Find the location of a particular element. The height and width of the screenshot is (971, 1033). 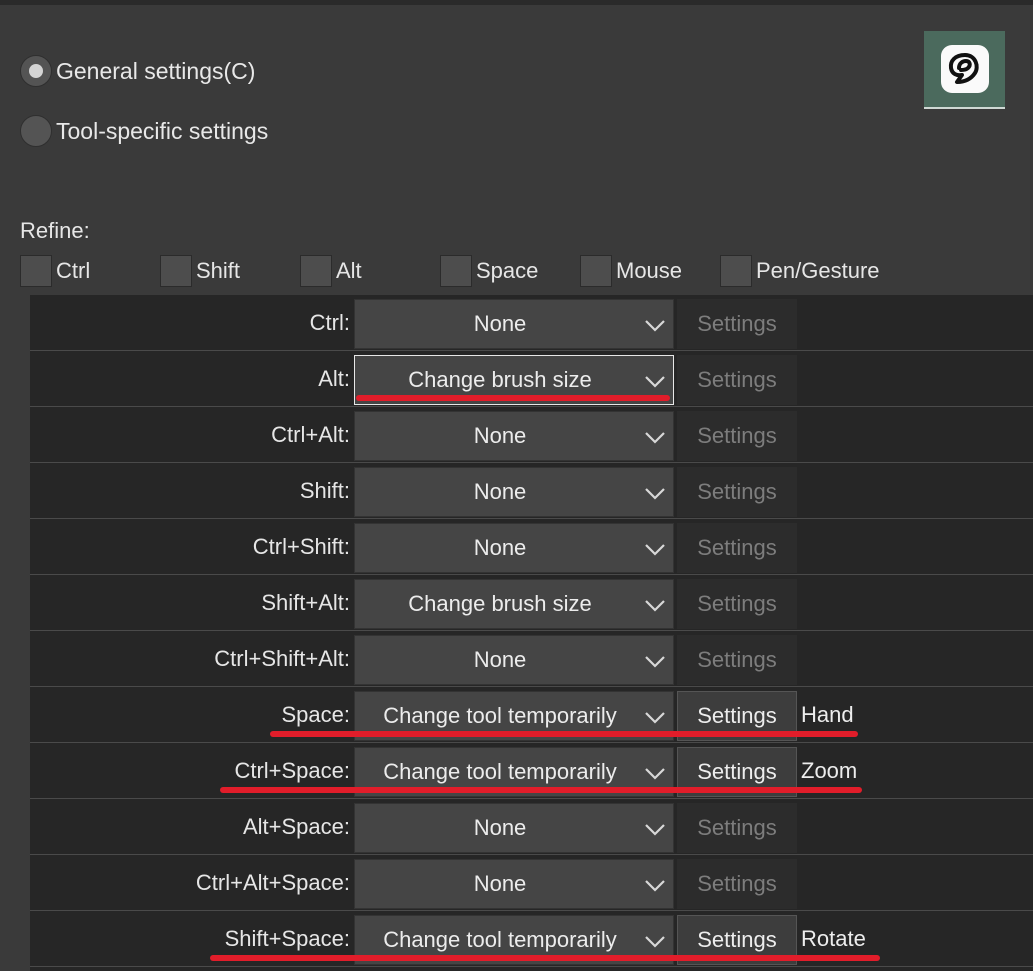

shortcut-row: Ctrl+Shift: None Settings is located at coordinates (531, 547).